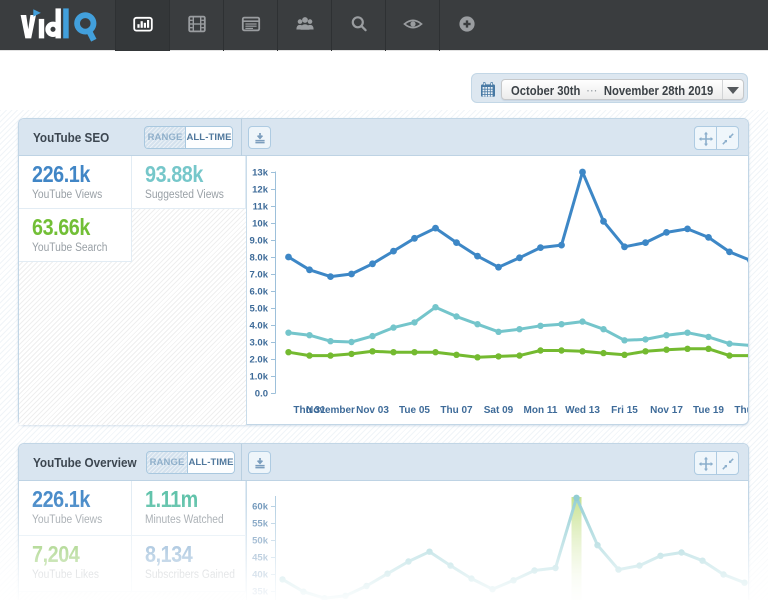 The image size is (768, 600). What do you see at coordinates (499, 410) in the screenshot?
I see `svg-text: Sat 09` at bounding box center [499, 410].